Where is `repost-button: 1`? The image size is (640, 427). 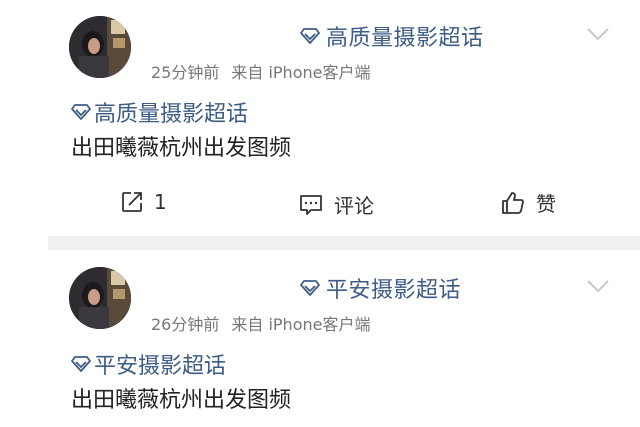
repost-button: 1 is located at coordinates (143, 202).